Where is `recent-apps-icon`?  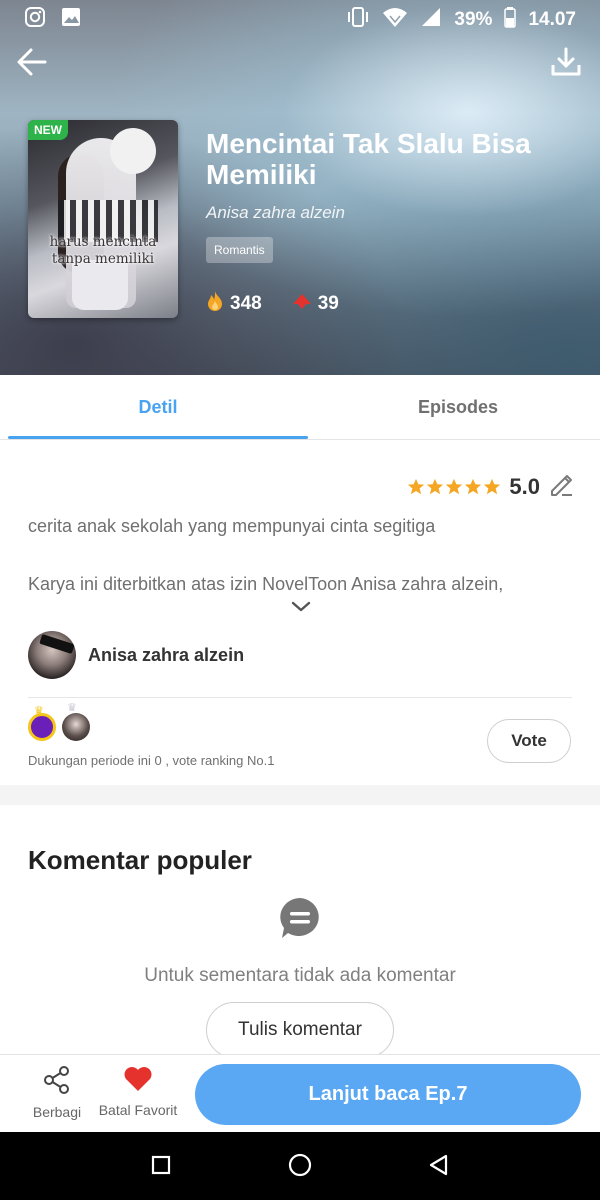 recent-apps-icon is located at coordinates (161, 1167).